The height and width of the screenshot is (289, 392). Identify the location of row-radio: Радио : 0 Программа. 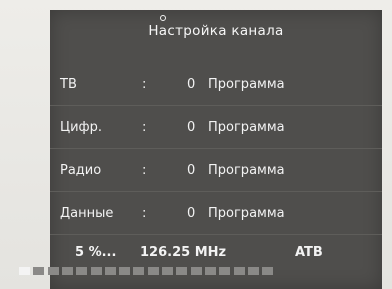
(216, 170).